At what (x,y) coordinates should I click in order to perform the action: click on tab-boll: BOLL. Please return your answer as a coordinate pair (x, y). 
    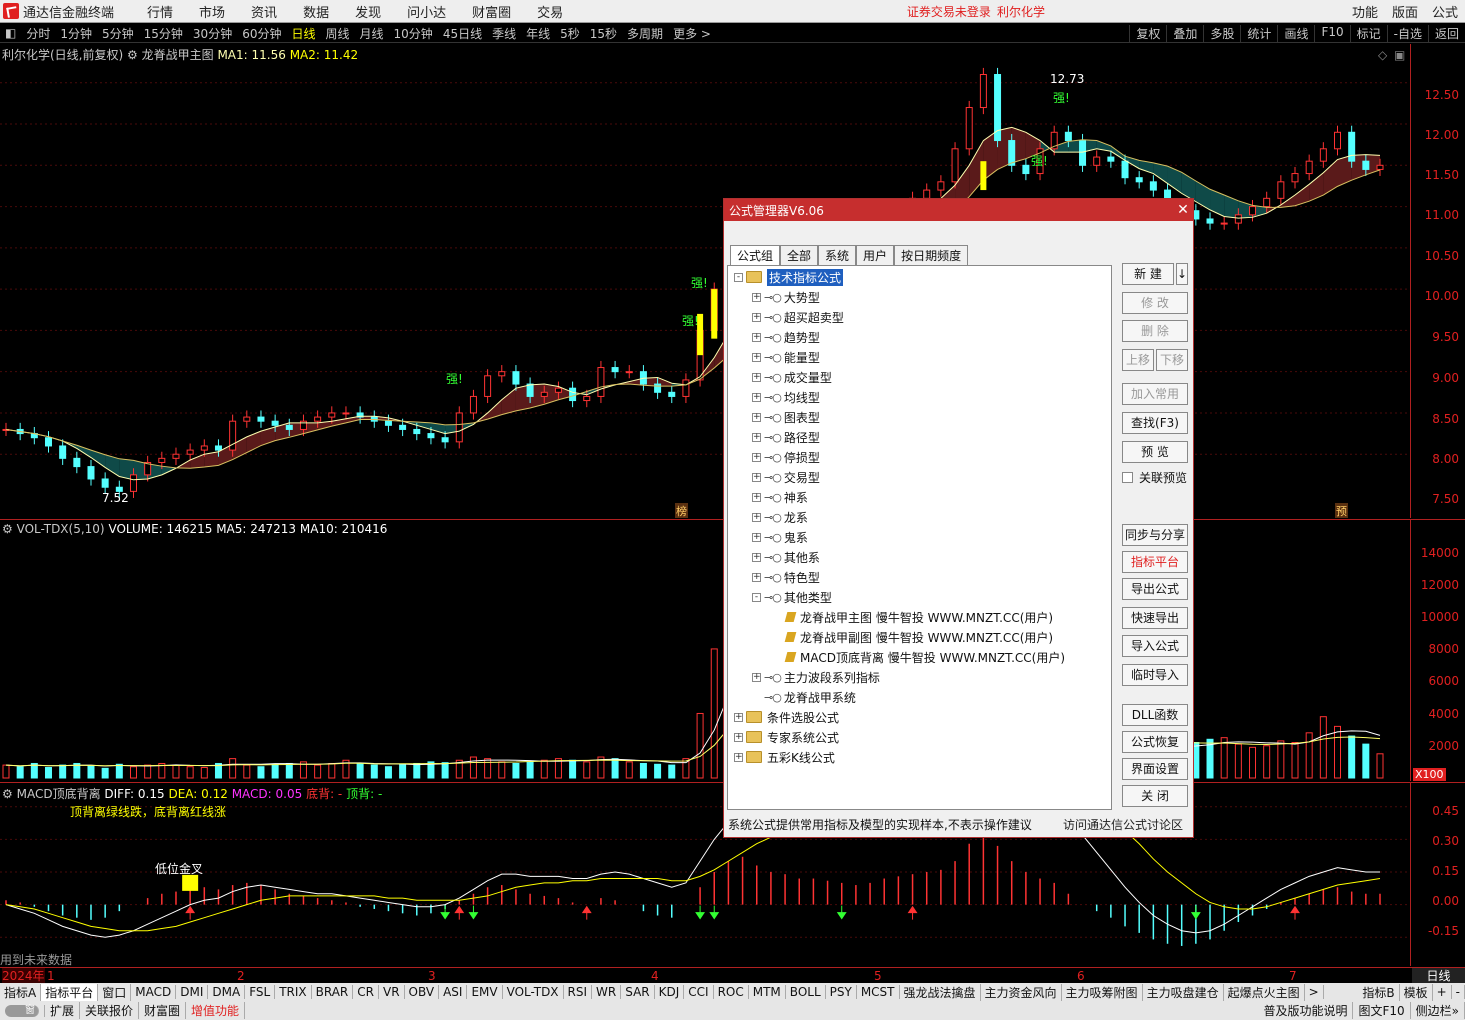
    Looking at the image, I should click on (806, 992).